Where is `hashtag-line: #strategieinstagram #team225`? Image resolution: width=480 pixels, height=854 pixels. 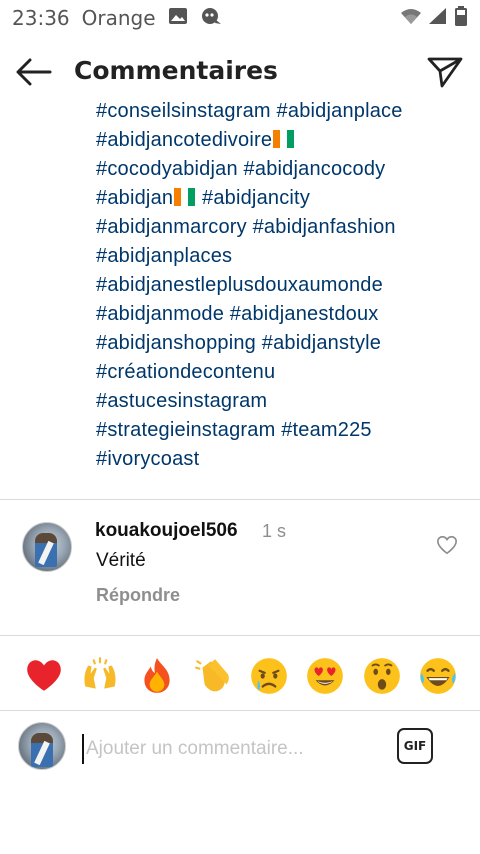 hashtag-line: #strategieinstagram #team225 is located at coordinates (281, 430).